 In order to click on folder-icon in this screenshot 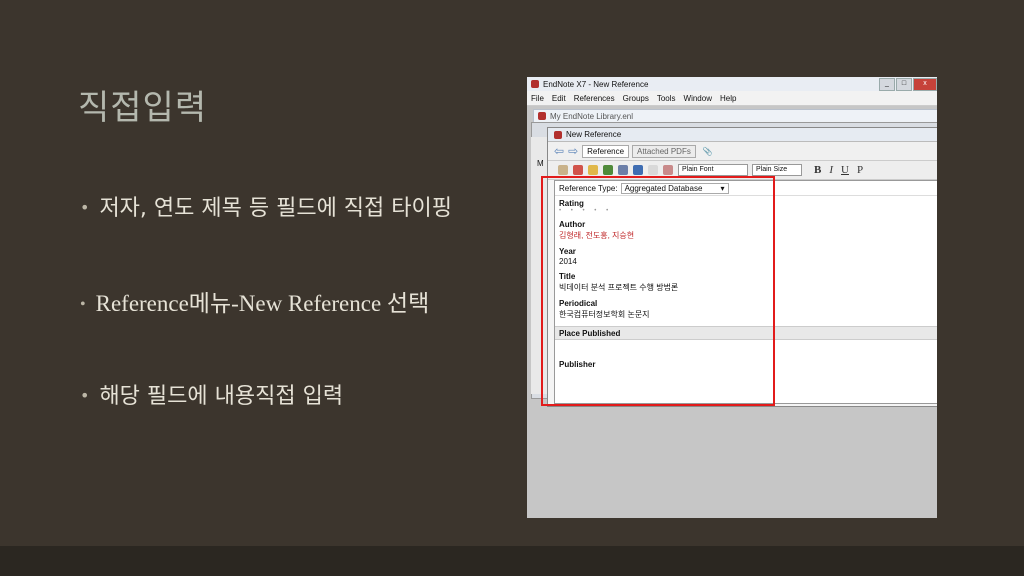, I will do `click(593, 170)`.